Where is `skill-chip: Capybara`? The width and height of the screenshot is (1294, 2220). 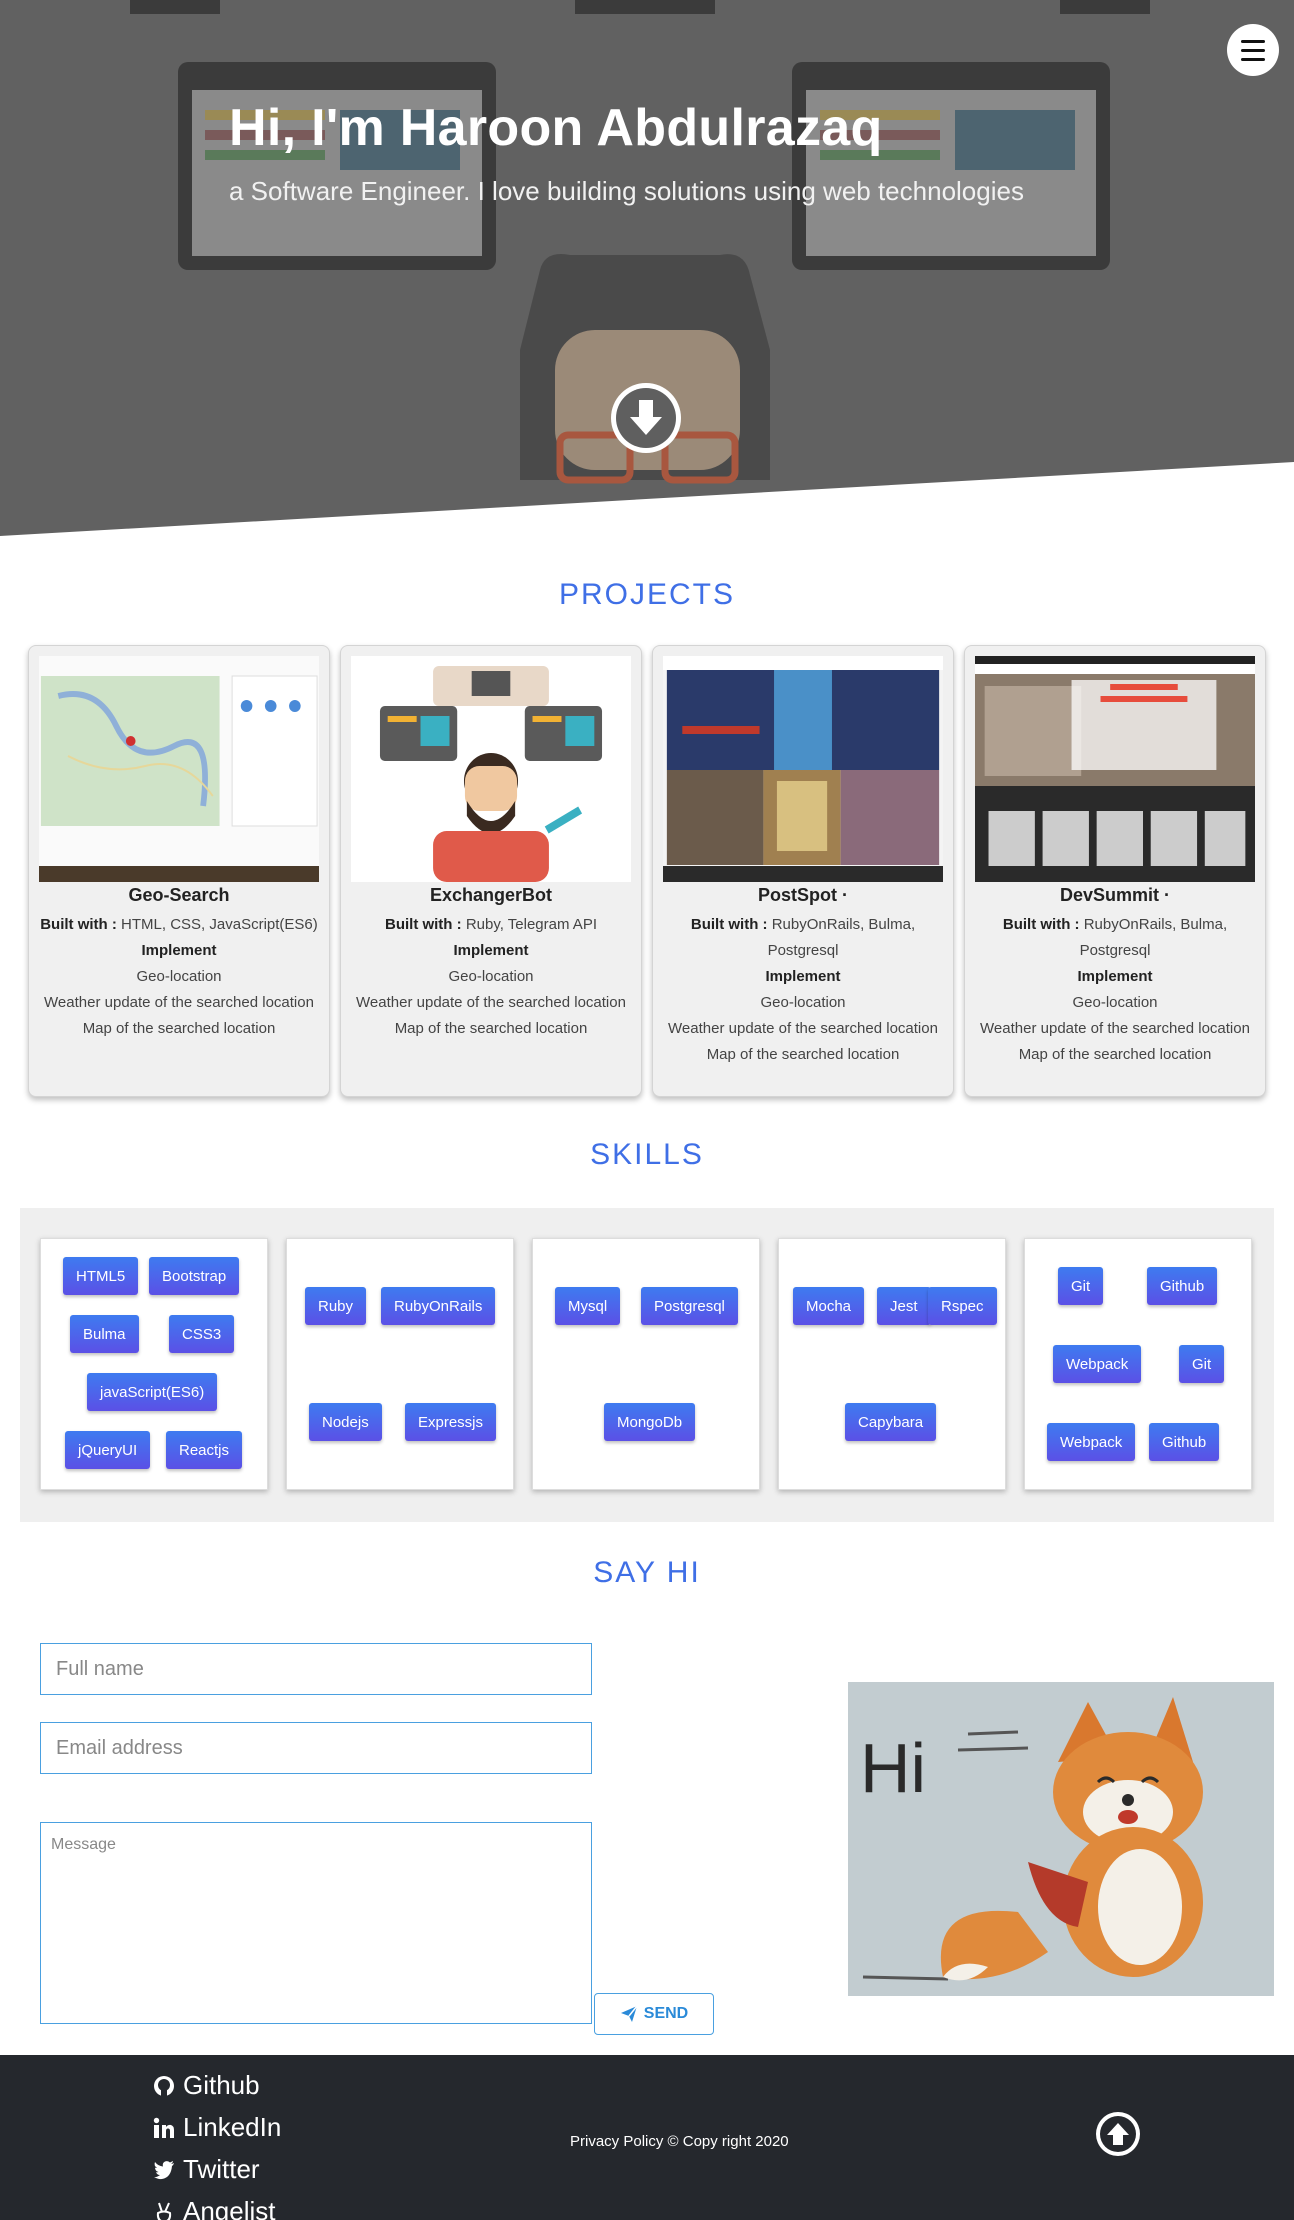
skill-chip: Capybara is located at coordinates (891, 1422).